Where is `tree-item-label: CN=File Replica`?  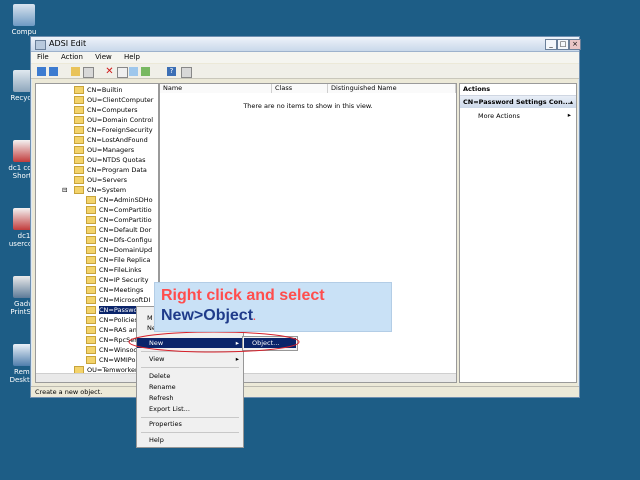 tree-item-label: CN=File Replica is located at coordinates (125, 260).